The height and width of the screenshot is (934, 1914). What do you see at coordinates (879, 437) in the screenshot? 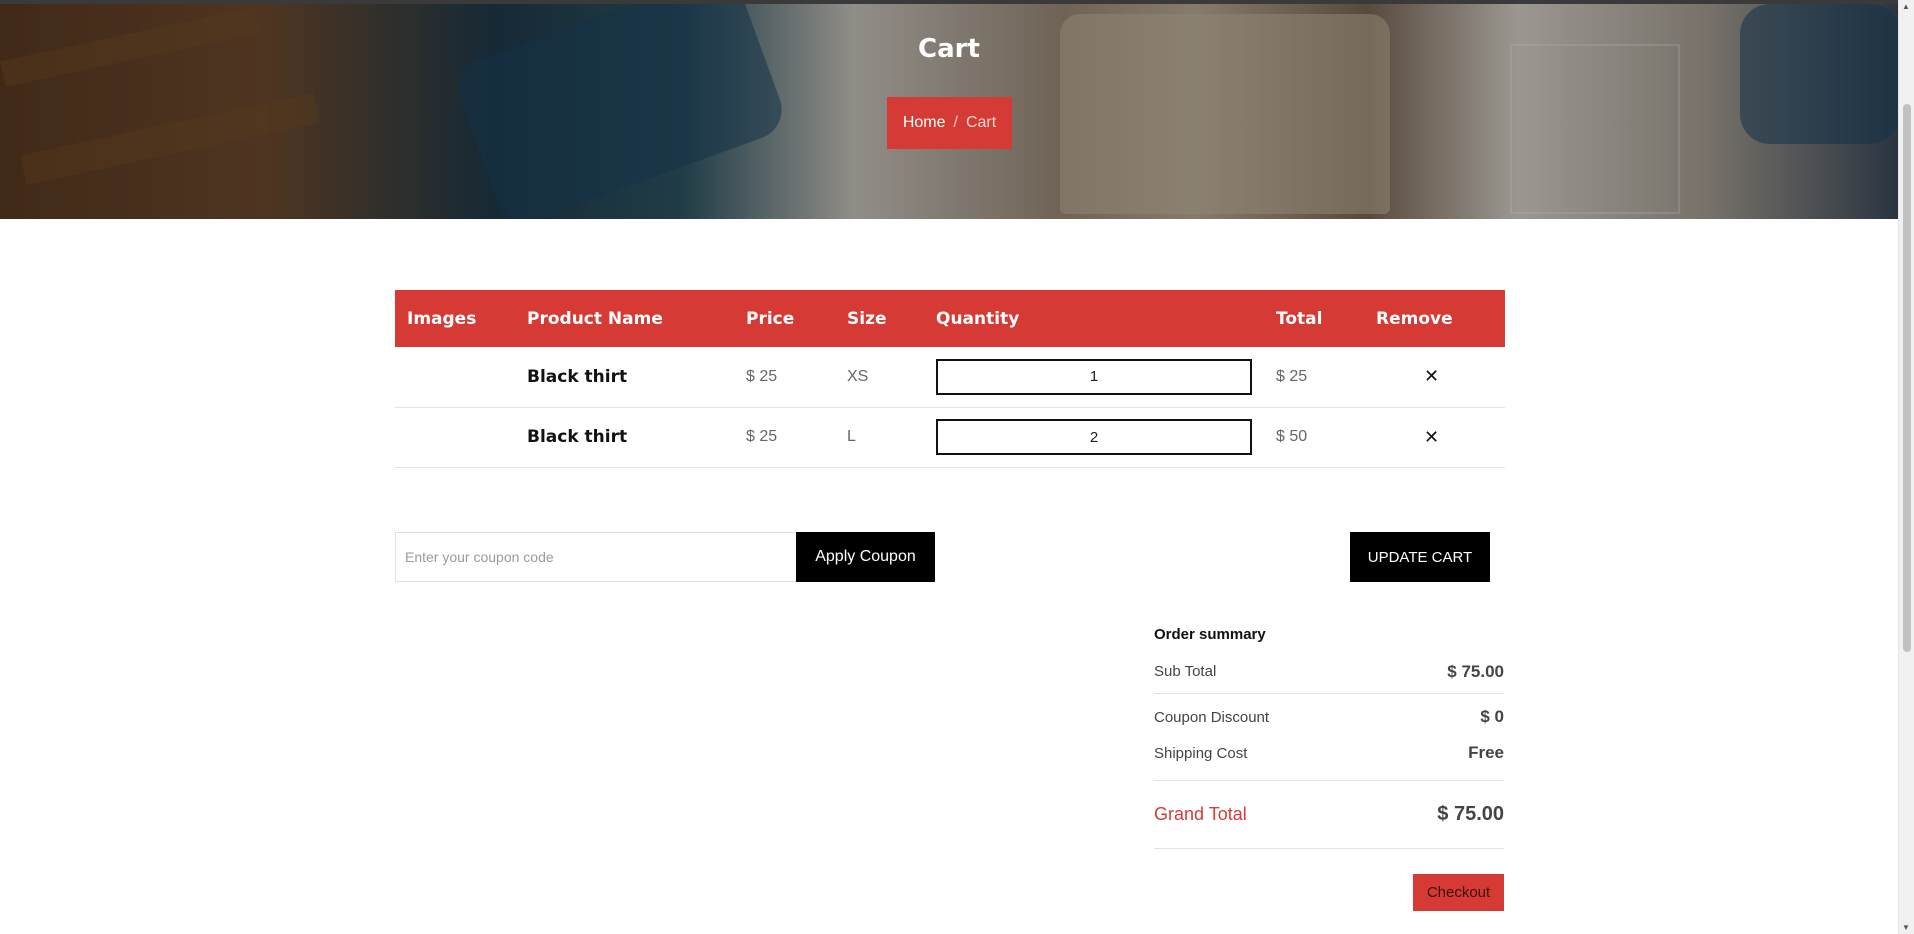
I see `product-size: L` at bounding box center [879, 437].